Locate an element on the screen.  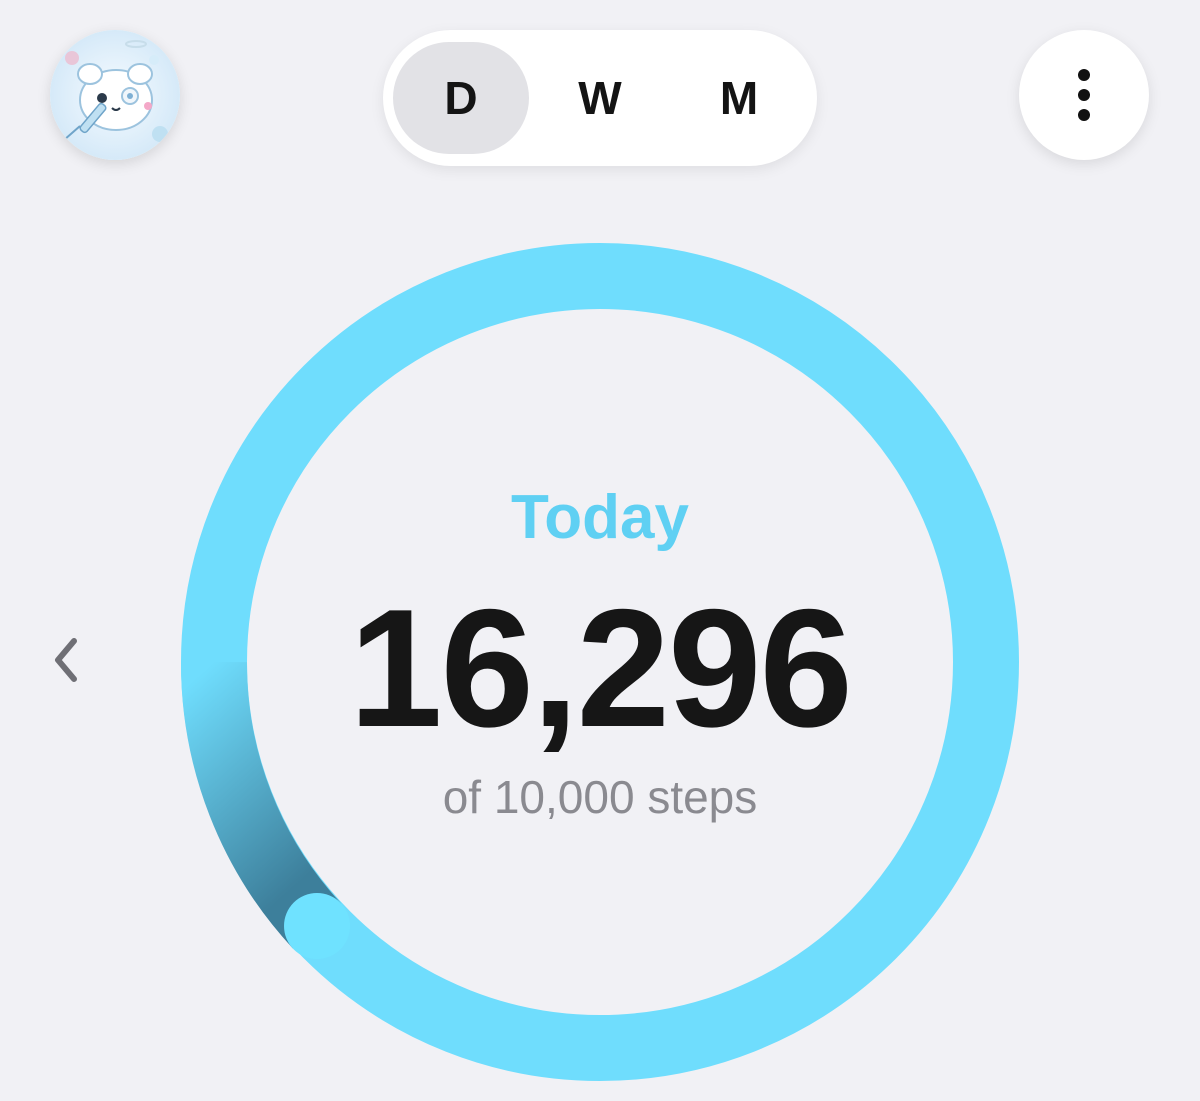
avatar-illustration is located at coordinates (115, 95).